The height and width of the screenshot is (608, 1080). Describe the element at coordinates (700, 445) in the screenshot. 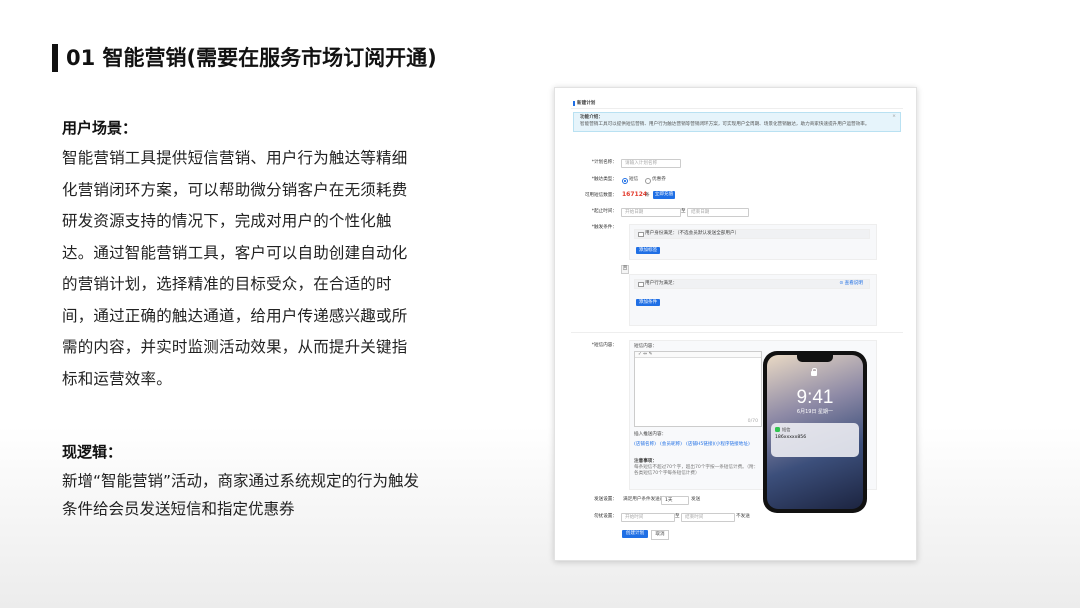

I see `insert-link-h5: (店铺H5链接)` at that location.